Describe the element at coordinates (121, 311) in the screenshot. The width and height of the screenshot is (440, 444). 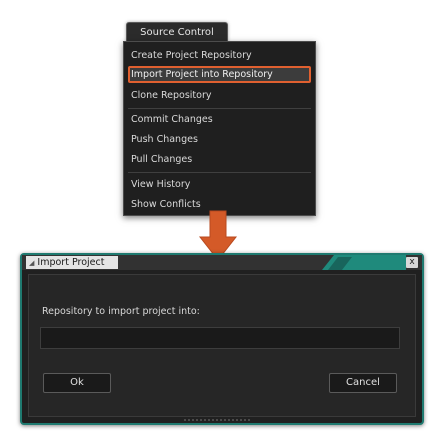
I see `repository-prompt-label: Repository to import project into:` at that location.